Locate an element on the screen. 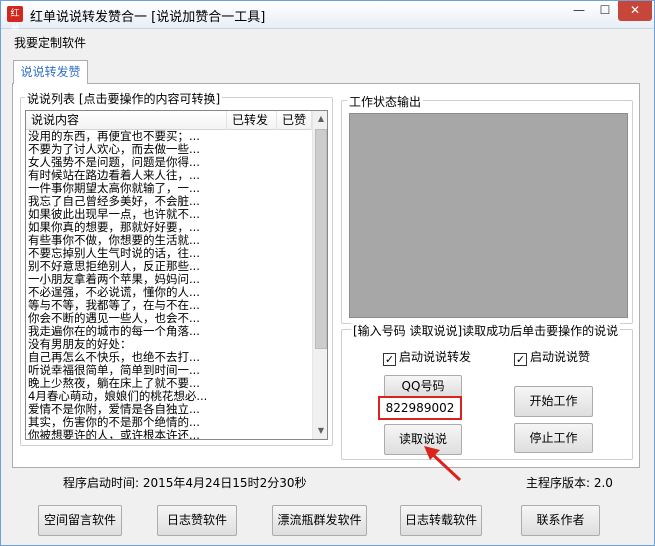 The width and height of the screenshot is (655, 546). checkbox-forward-label: 启动说说转发 is located at coordinates (435, 357).